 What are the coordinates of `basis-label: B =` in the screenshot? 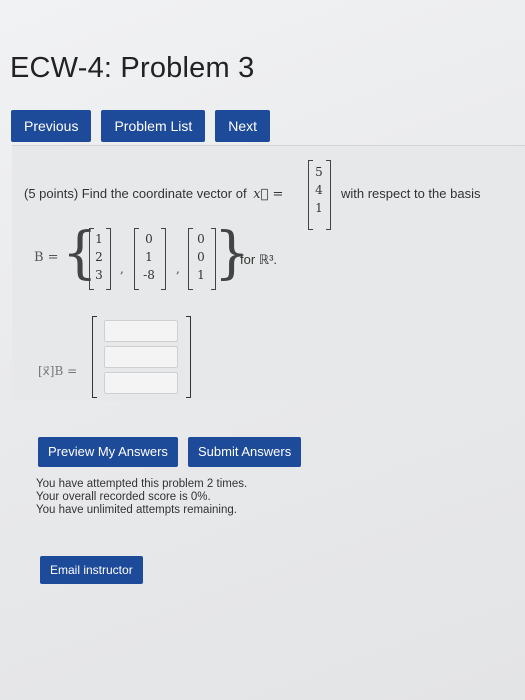 It's located at (46, 257).